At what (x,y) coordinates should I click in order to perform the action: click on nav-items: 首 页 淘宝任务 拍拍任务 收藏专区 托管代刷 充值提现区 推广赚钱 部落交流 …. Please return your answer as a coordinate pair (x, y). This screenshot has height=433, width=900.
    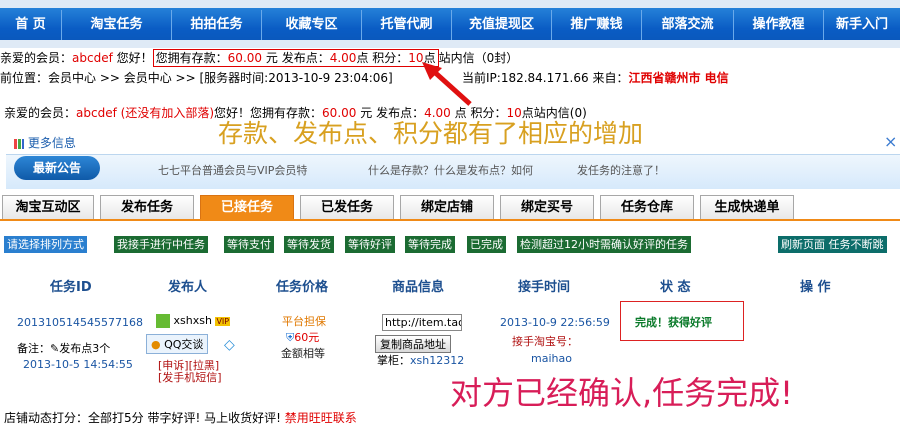
    Looking at the image, I should click on (450, 25).